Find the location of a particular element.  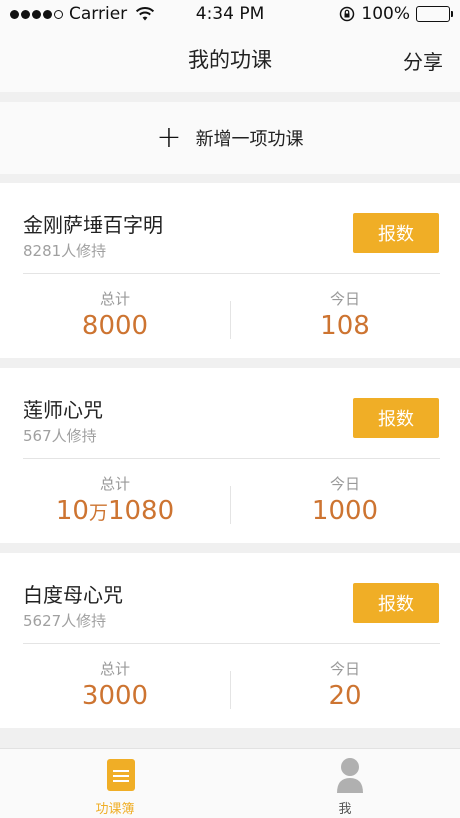

today-stat: 今日 1000 is located at coordinates (345, 501).